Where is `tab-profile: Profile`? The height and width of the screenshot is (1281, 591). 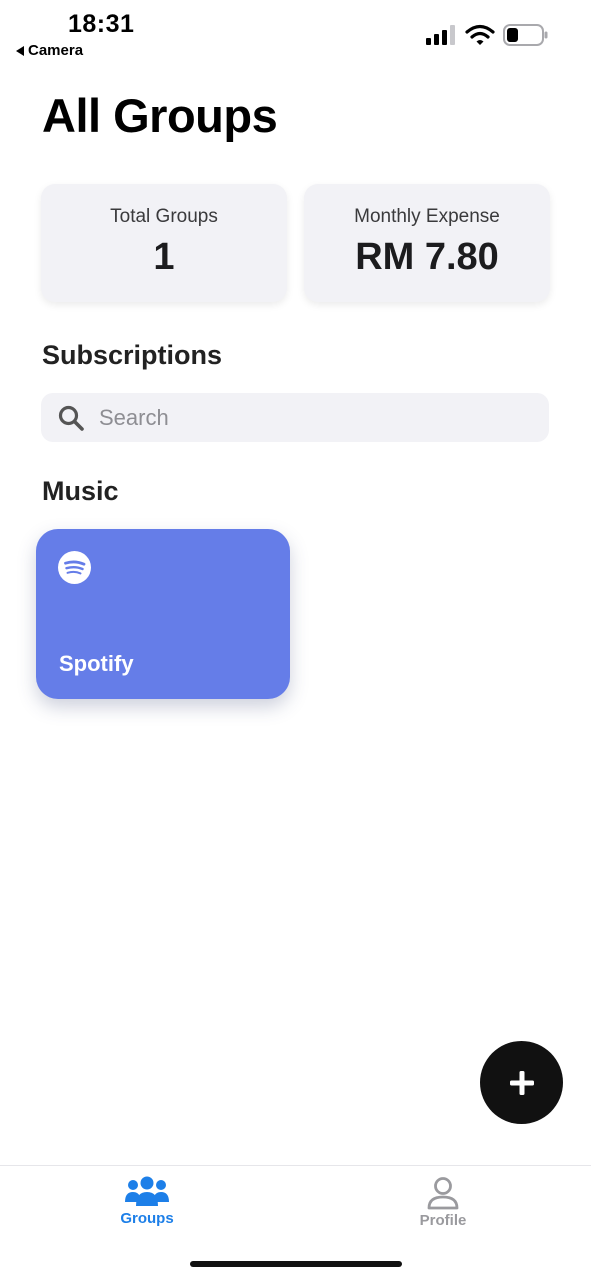
tab-profile: Profile is located at coordinates (443, 1202).